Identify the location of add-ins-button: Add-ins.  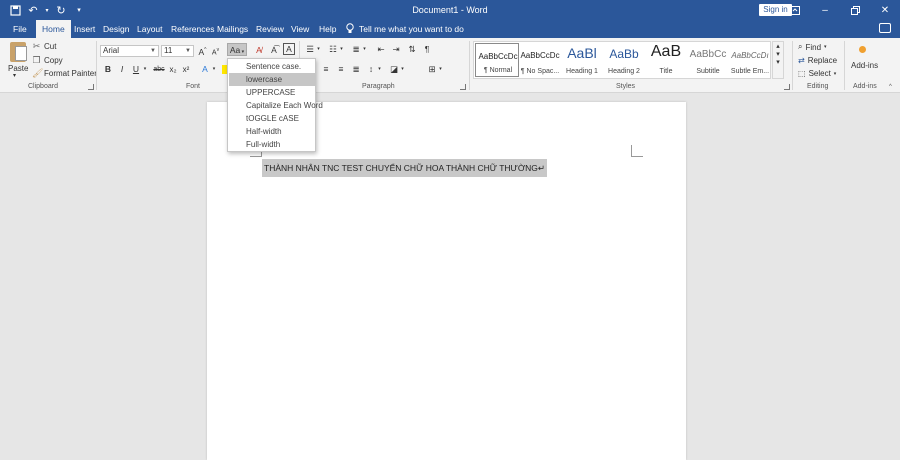
(864, 65).